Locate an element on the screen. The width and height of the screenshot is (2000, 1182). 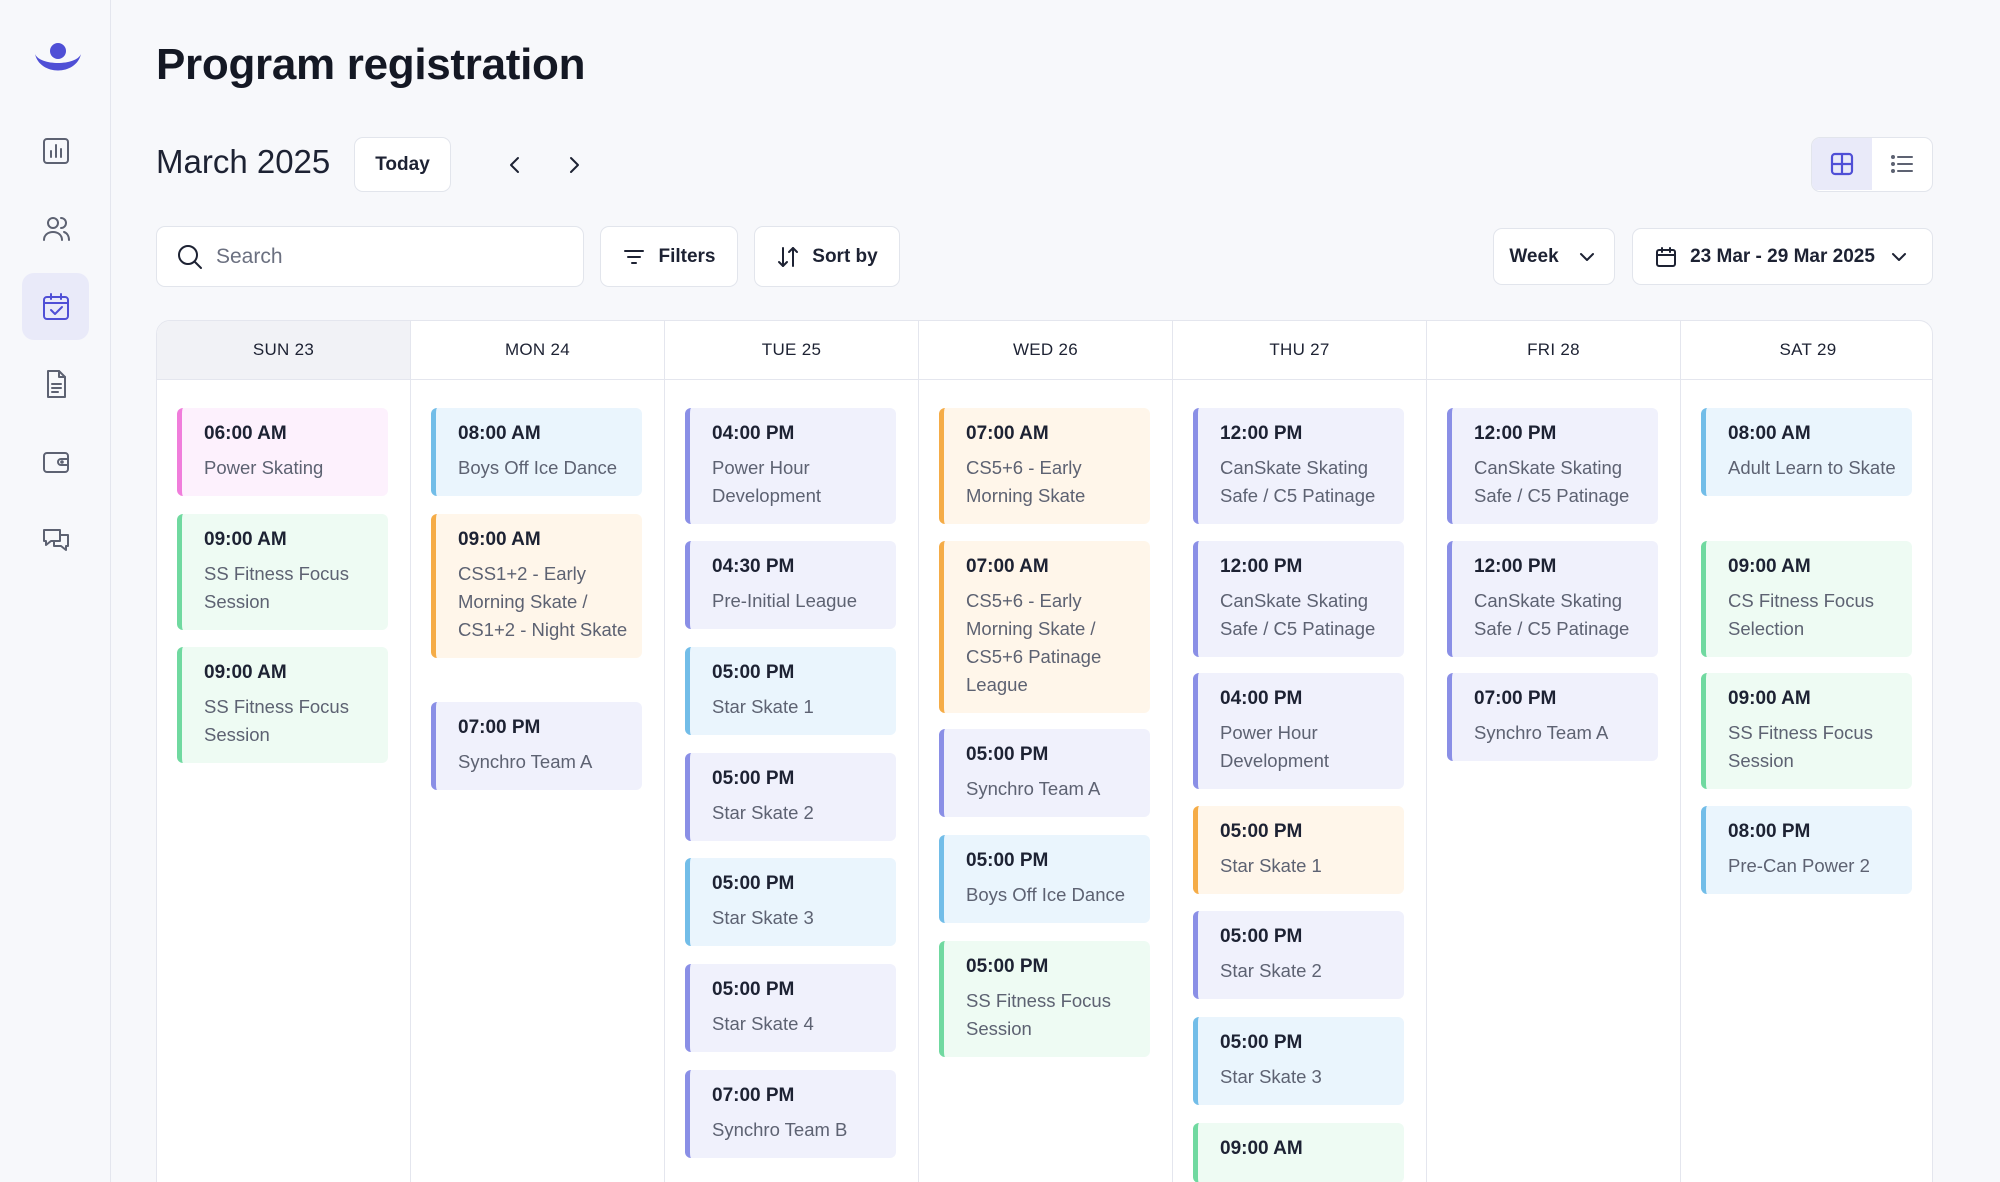
chart-icon is located at coordinates (55, 150).